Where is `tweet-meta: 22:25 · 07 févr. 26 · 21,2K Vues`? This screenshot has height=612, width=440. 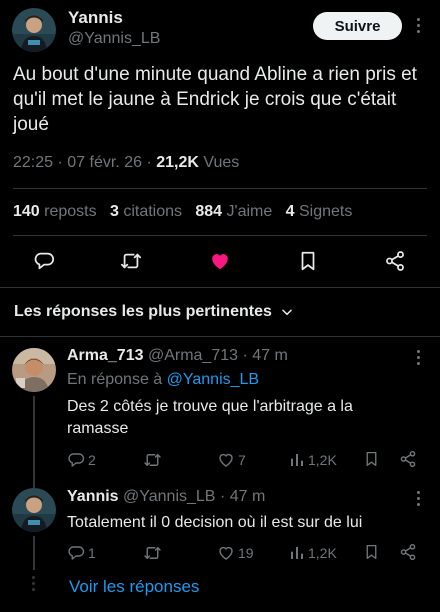
tweet-meta: 22:25 · 07 févr. 26 · 21,2K Vues is located at coordinates (126, 163).